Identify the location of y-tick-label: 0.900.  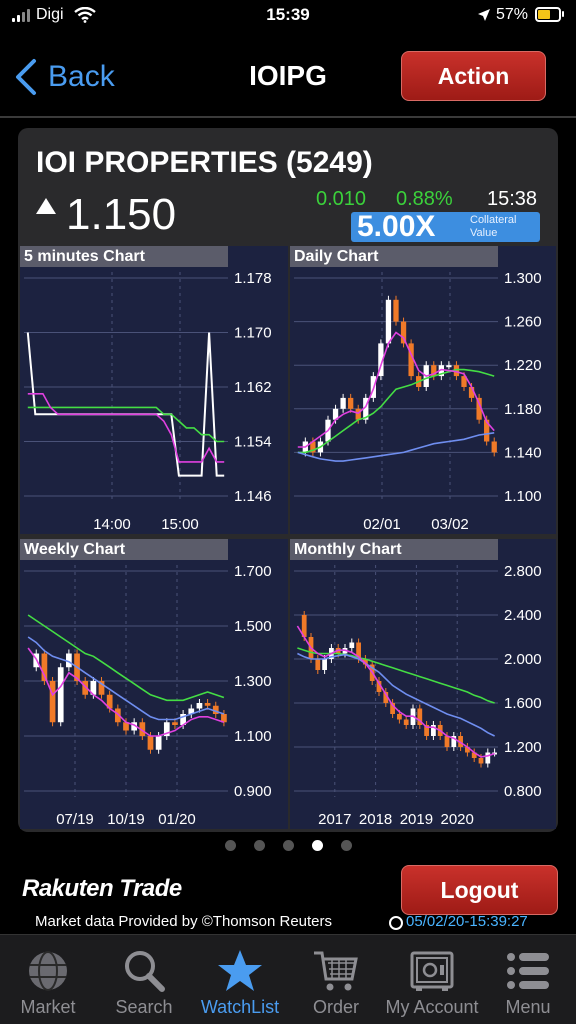
(253, 791).